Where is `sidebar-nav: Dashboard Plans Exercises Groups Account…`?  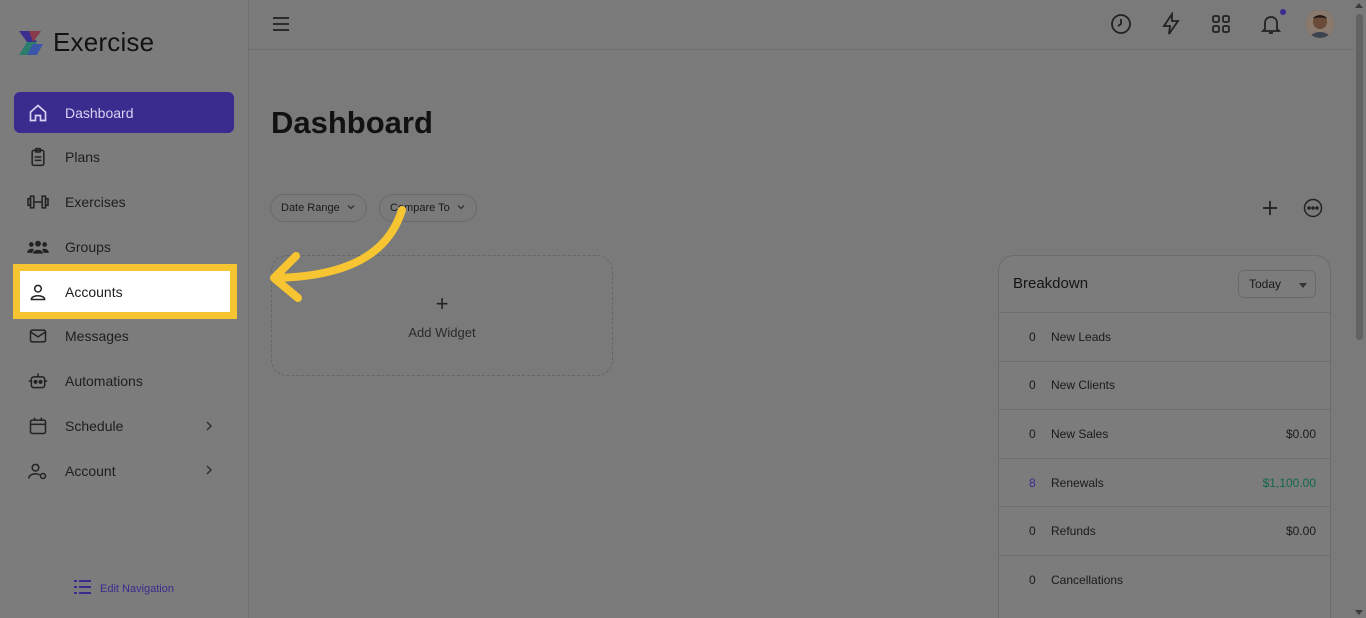
sidebar-nav: Dashboard Plans Exercises Groups Account… is located at coordinates (125, 293).